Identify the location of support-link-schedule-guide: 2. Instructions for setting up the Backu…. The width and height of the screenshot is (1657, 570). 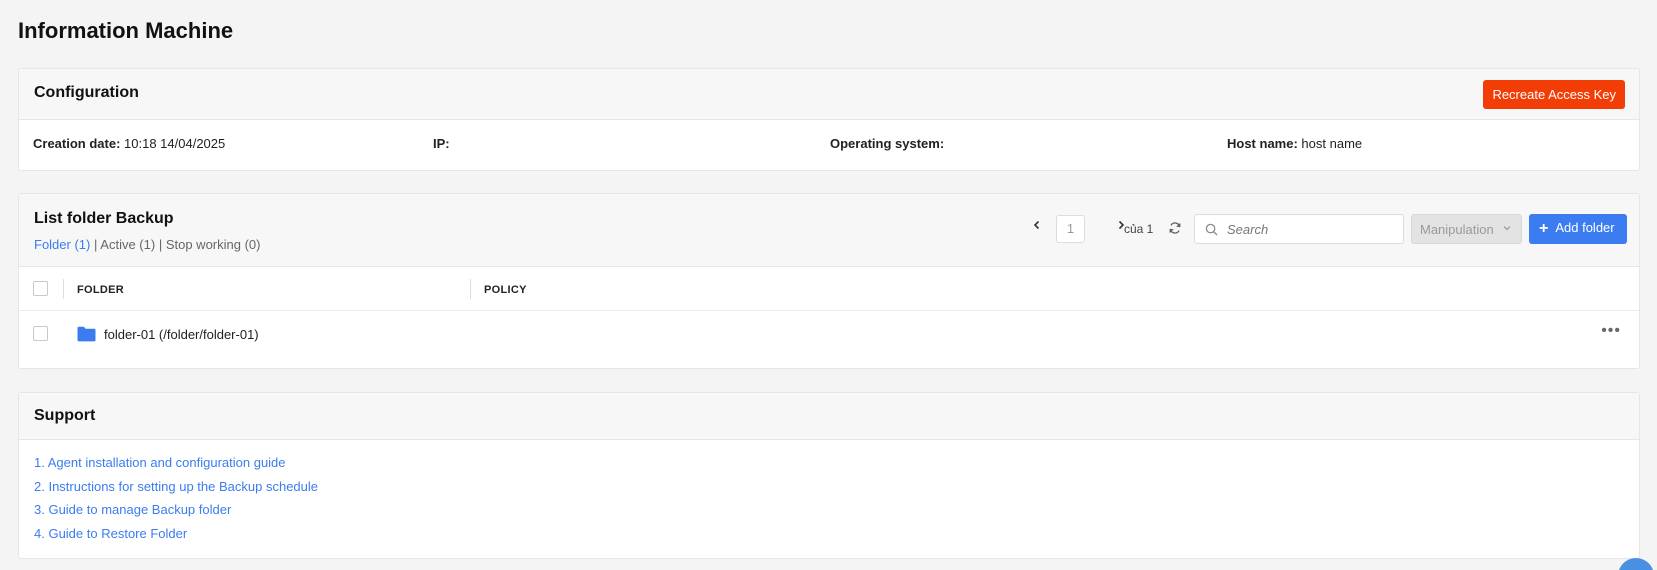
(176, 491).